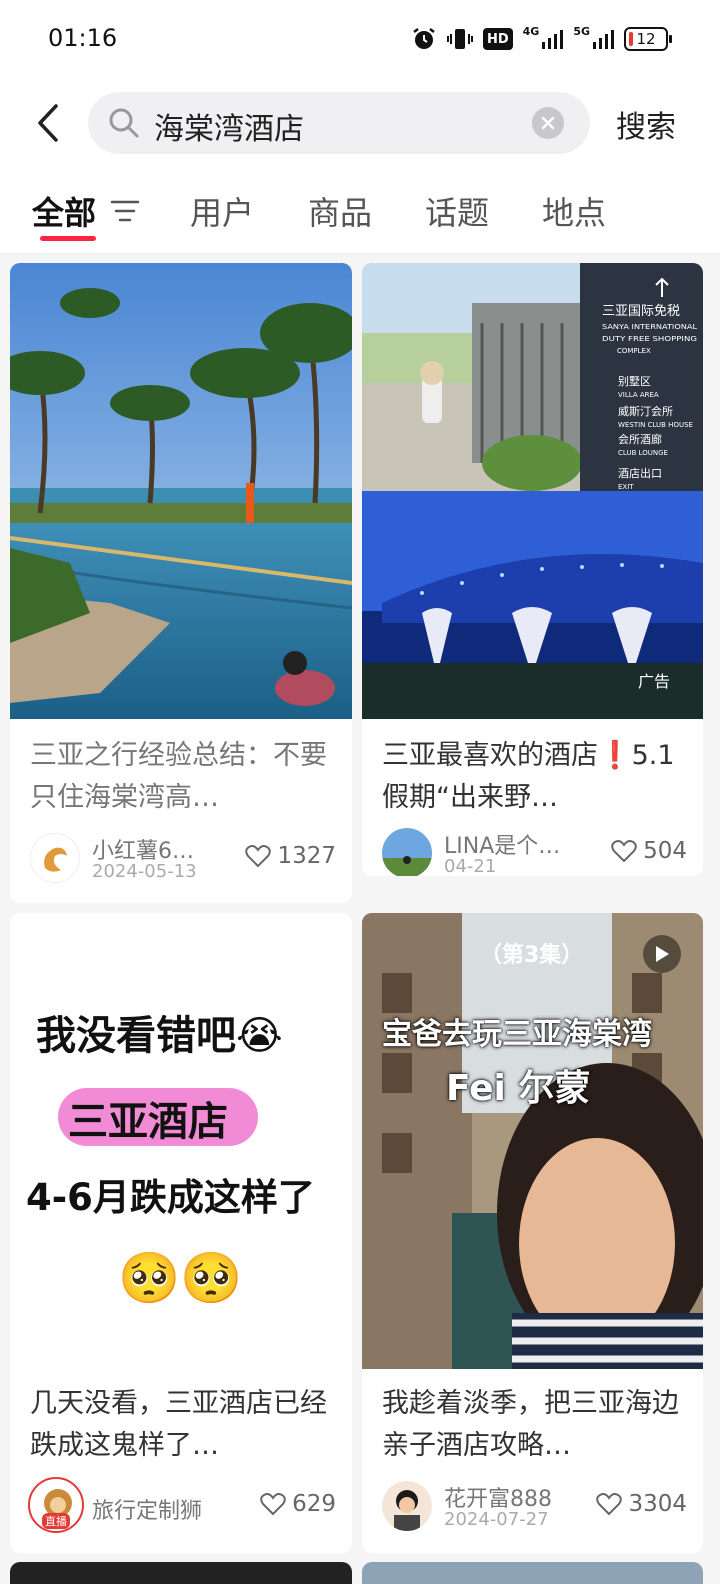 The width and height of the screenshot is (720, 1584). What do you see at coordinates (470, 866) in the screenshot?
I see `post-date: 04-21` at bounding box center [470, 866].